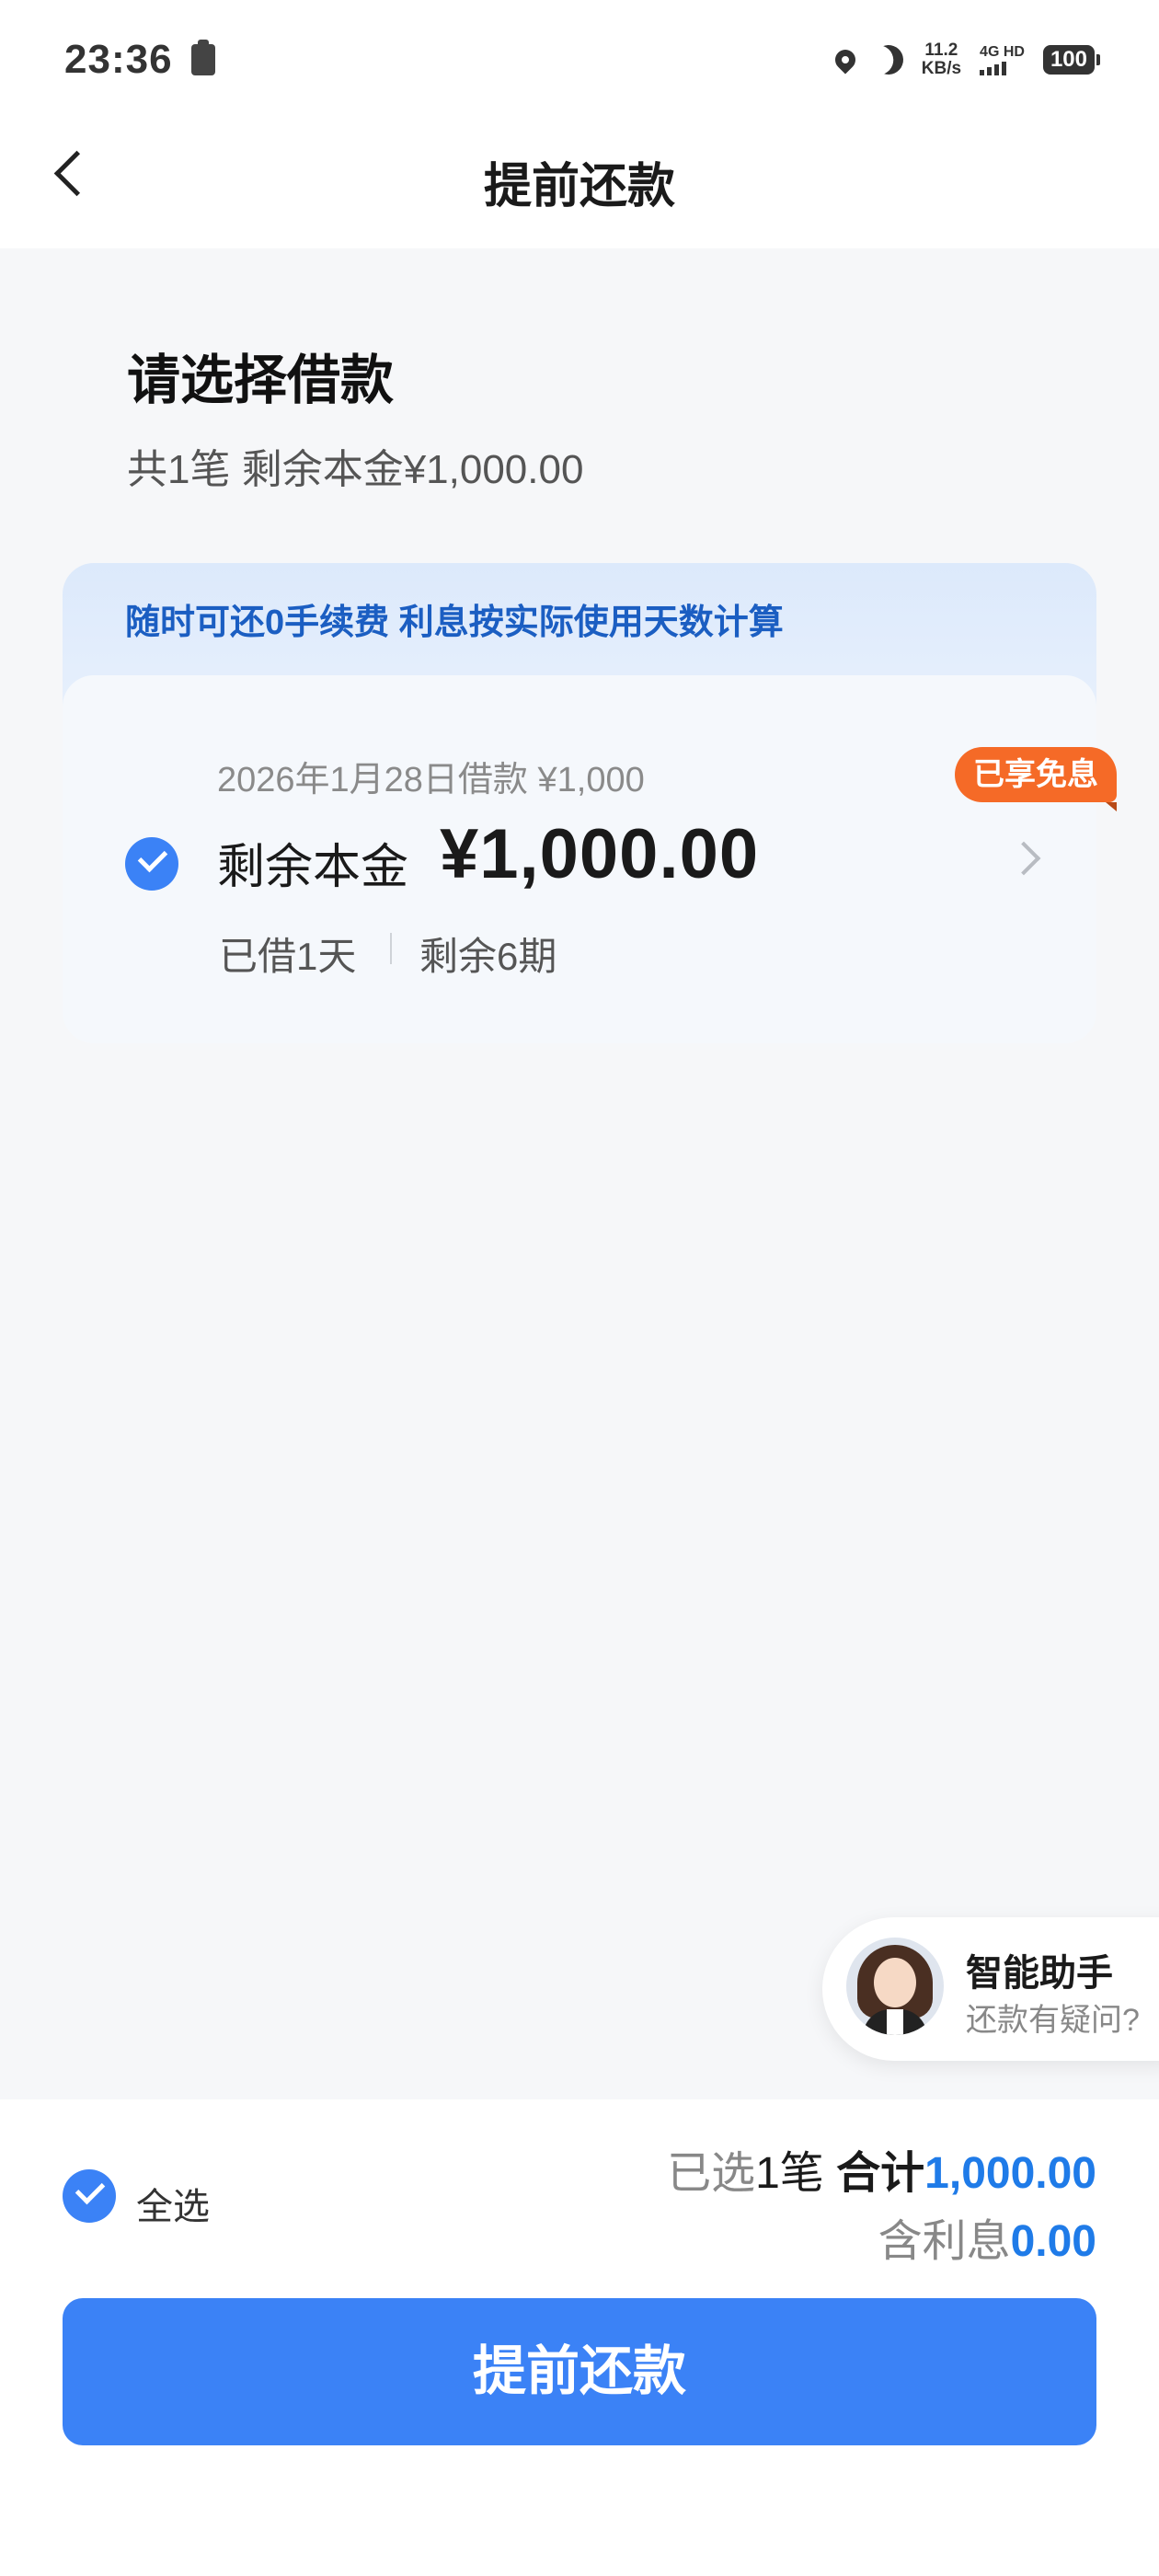  Describe the element at coordinates (261, 380) in the screenshot. I see `section-title: 请选择借款` at that location.